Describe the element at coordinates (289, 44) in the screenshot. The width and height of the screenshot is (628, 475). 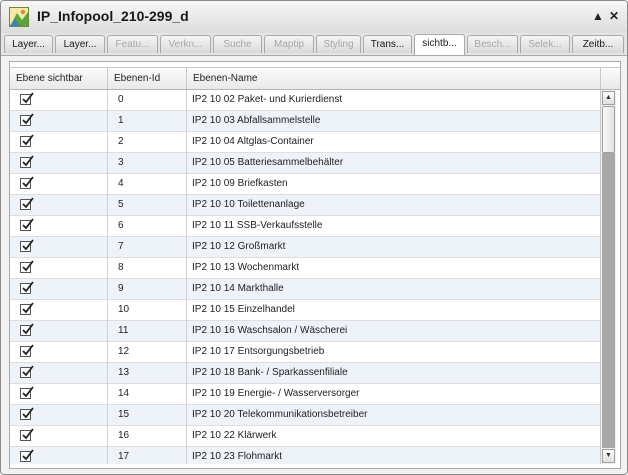
I see `tab-6: Maptip` at that location.